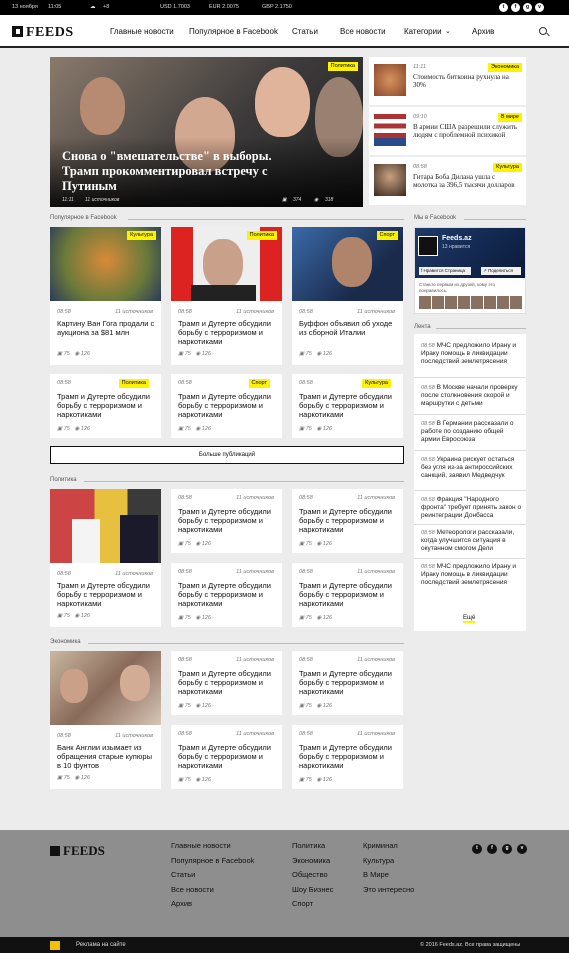 The height and width of the screenshot is (953, 569). I want to click on more-publications-button: Больше публикаций, so click(227, 455).